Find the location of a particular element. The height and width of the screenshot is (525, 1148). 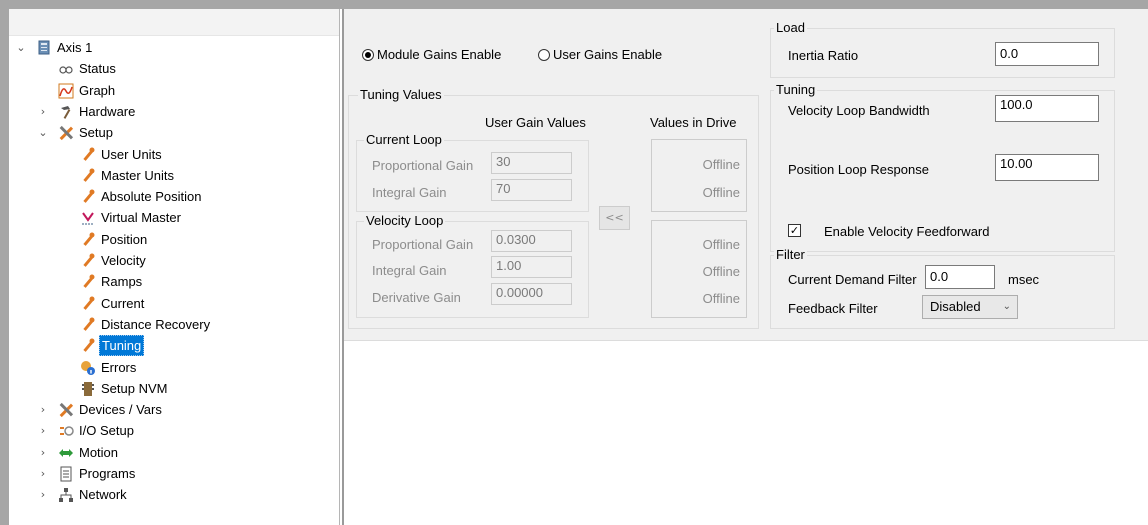

tree-item-velocity: Velocity is located at coordinates (174, 260).